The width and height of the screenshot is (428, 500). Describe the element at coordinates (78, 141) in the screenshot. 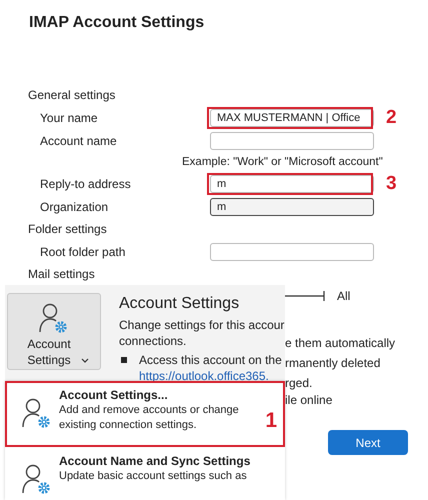

I see `field-label: Account name` at that location.